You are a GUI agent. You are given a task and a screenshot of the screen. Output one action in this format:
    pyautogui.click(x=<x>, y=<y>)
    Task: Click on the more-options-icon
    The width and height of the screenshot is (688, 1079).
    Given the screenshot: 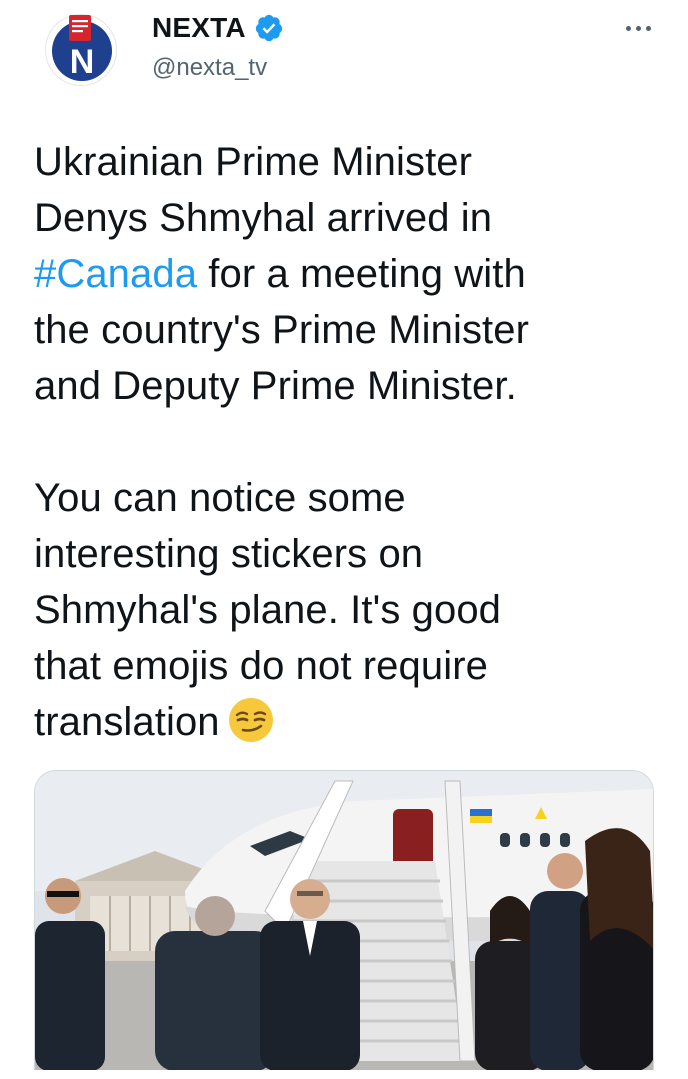 What is the action you would take?
    pyautogui.click(x=638, y=28)
    